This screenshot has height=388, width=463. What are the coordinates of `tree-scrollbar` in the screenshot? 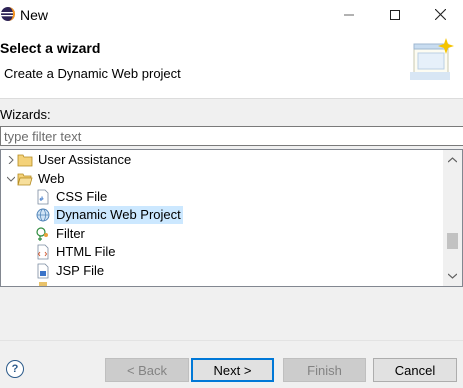 It's located at (452, 218).